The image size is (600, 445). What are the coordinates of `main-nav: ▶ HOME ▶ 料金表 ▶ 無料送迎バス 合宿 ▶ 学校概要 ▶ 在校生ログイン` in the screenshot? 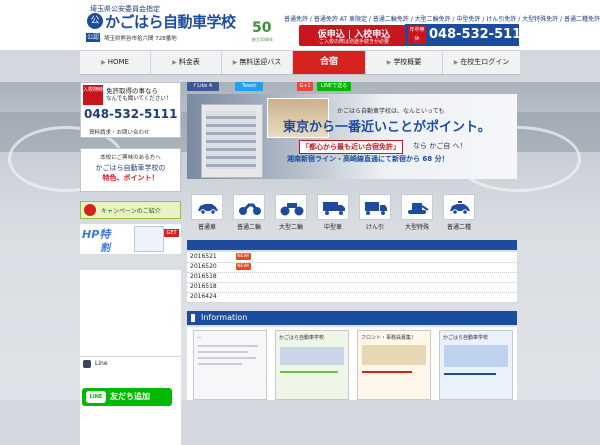 It's located at (300, 62).